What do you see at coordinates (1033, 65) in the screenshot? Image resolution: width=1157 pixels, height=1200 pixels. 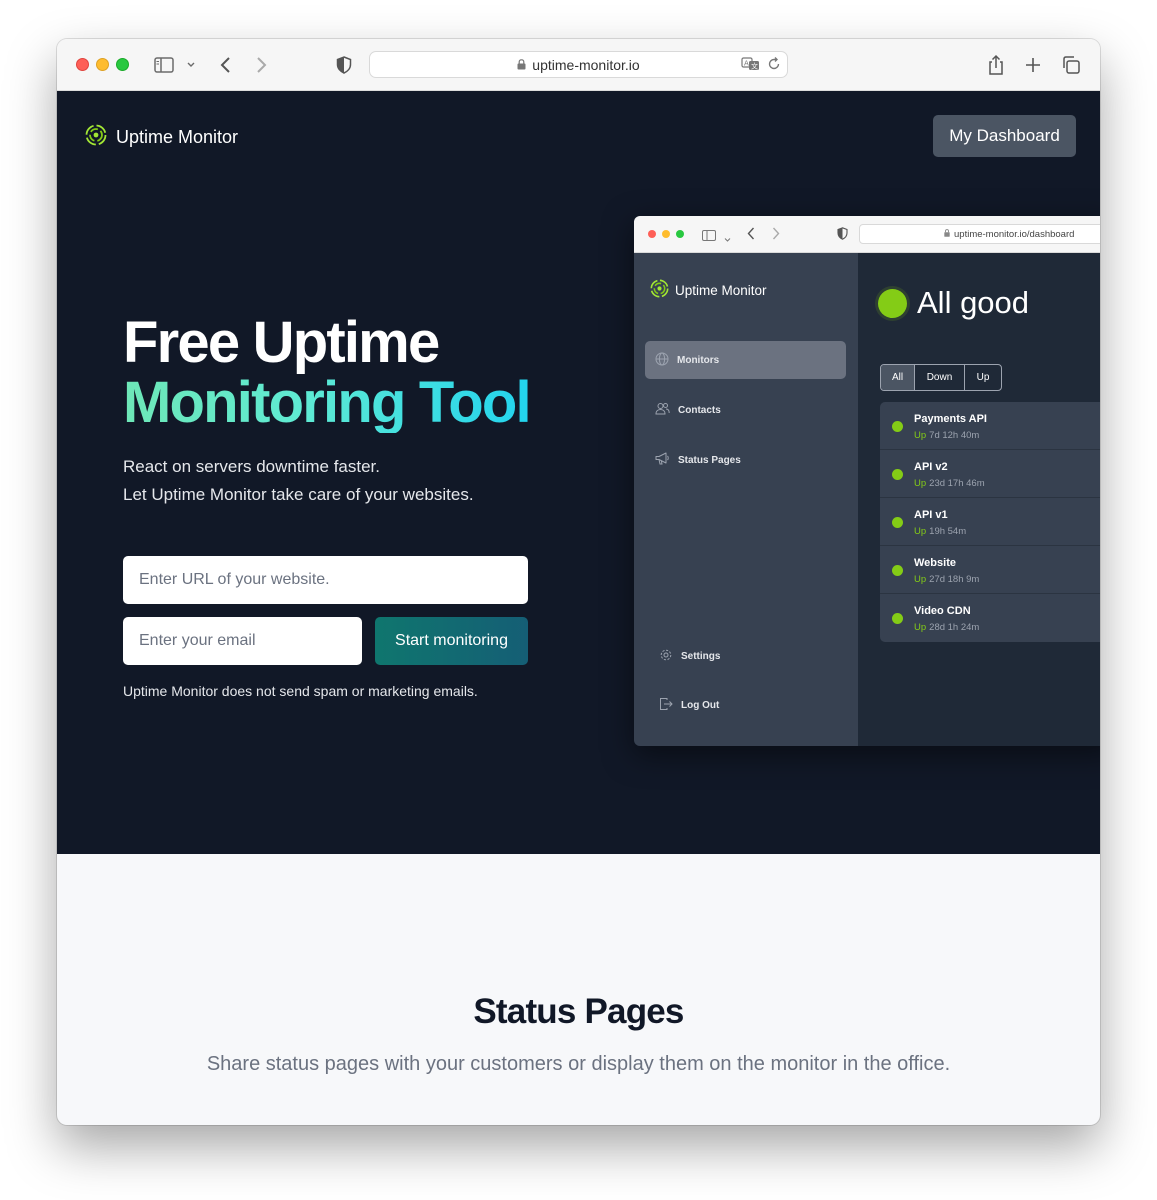 I see `new-tab-icon` at bounding box center [1033, 65].